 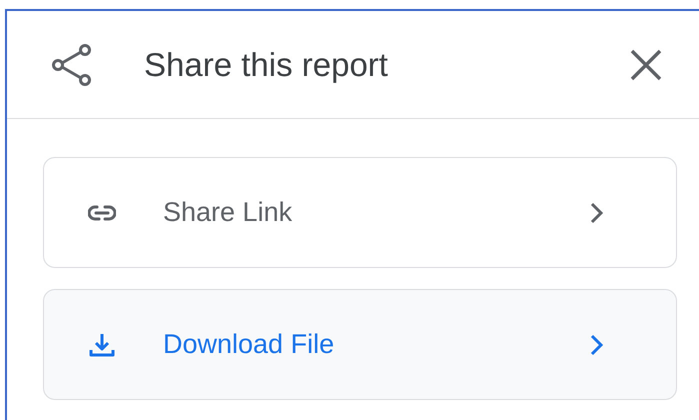 I want to click on share-icon, so click(x=72, y=64).